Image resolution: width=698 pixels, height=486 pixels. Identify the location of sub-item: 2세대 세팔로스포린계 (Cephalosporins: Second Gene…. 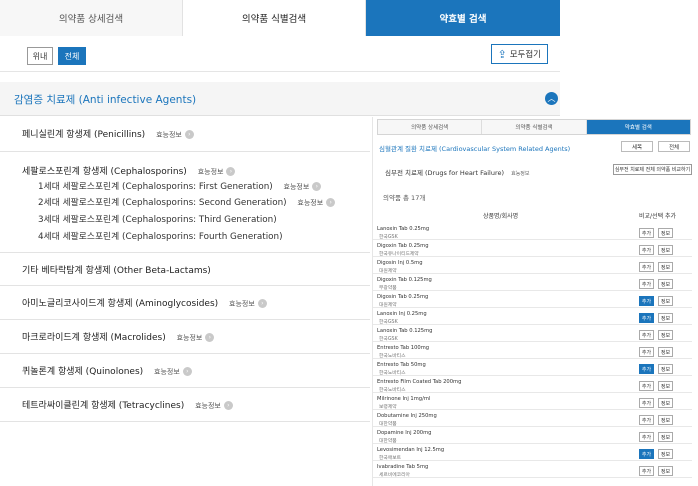
(187, 201).